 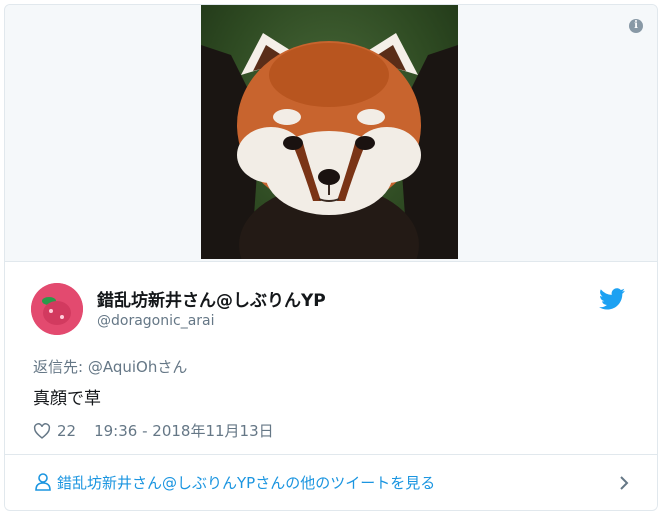 I want to click on avatar-image, so click(x=57, y=309).